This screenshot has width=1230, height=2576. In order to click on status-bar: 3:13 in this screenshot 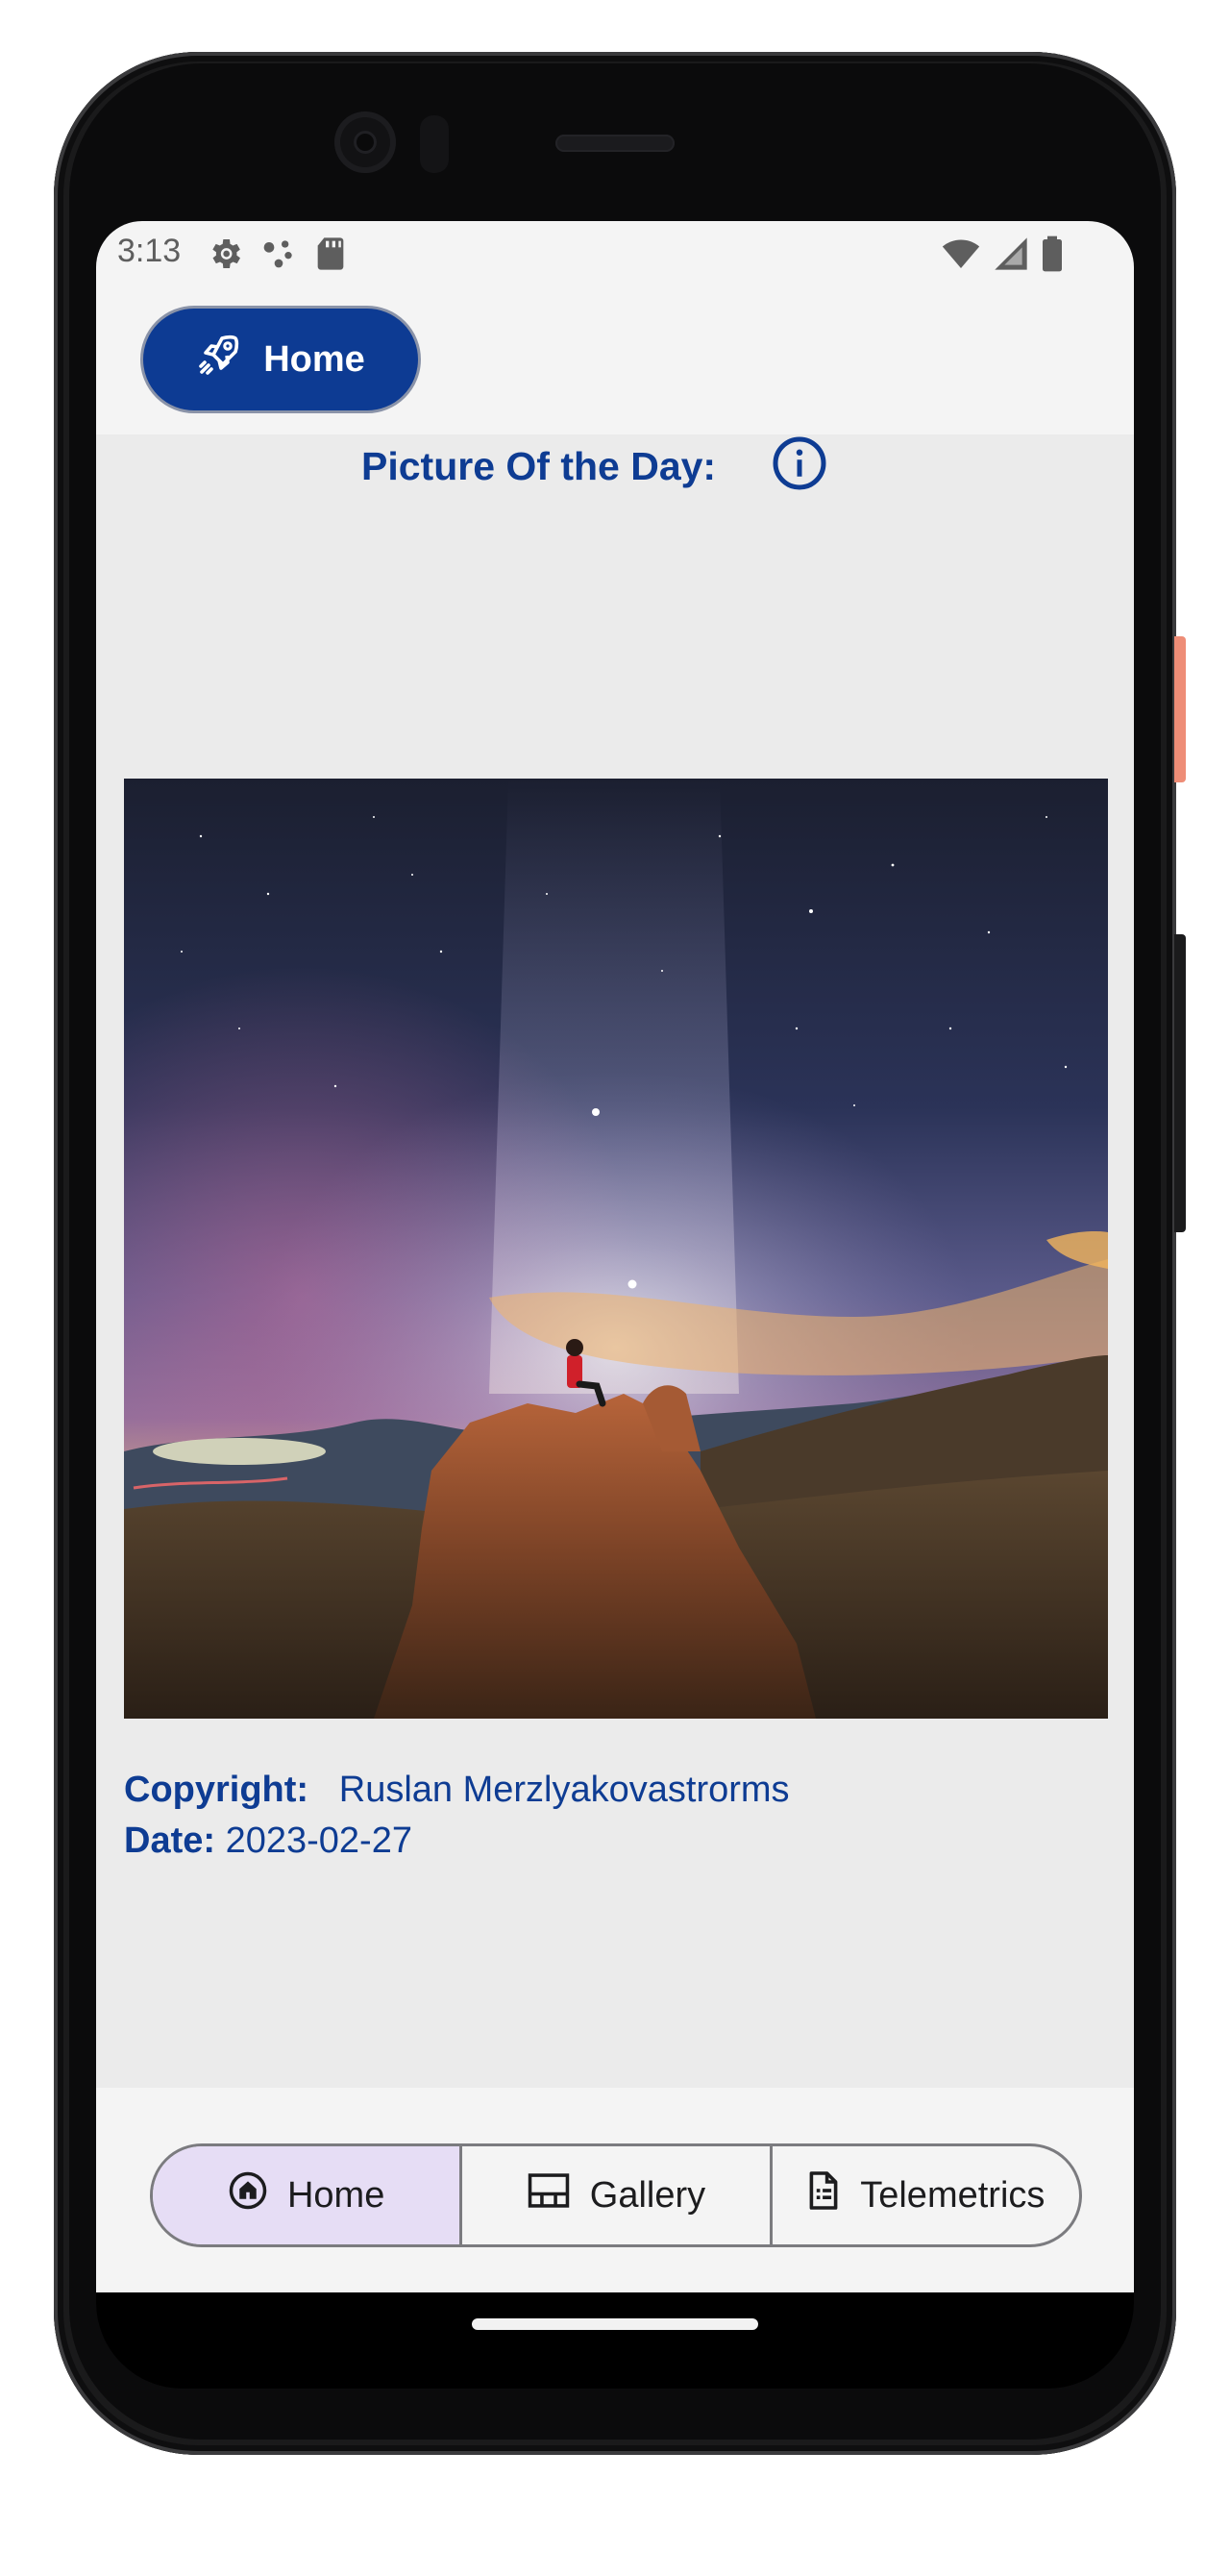, I will do `click(615, 255)`.